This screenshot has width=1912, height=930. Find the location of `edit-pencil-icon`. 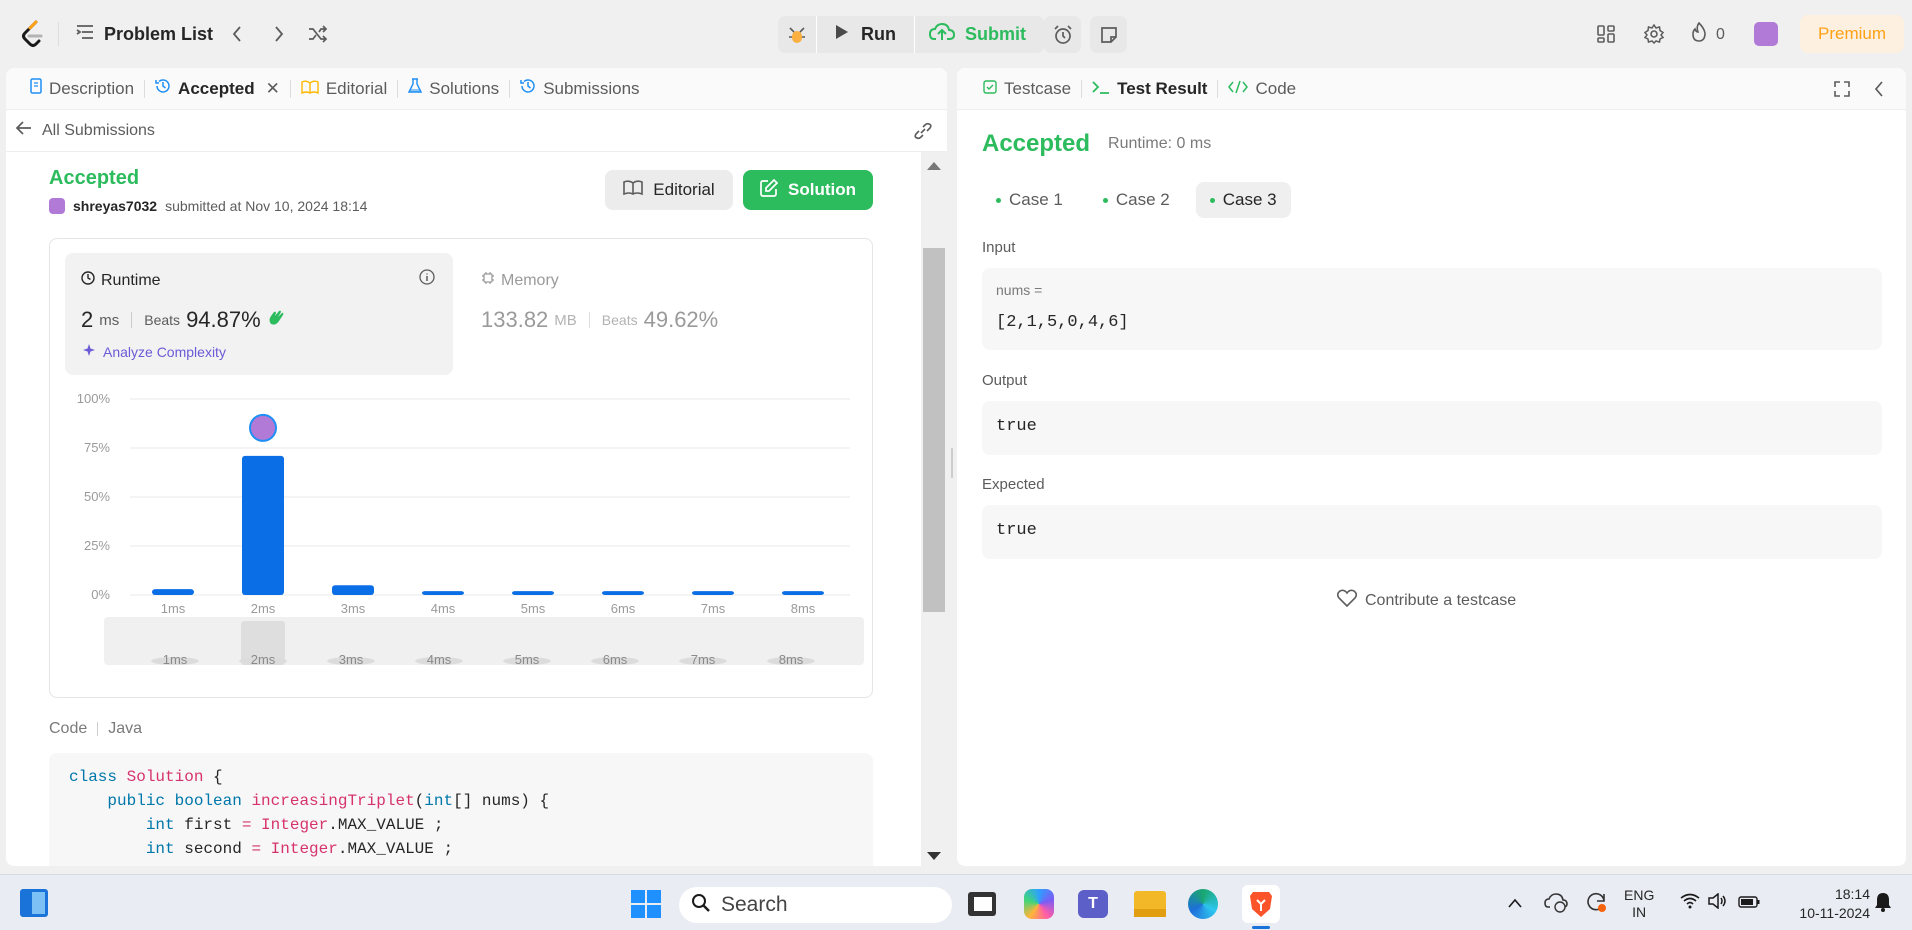

edit-pencil-icon is located at coordinates (769, 190).